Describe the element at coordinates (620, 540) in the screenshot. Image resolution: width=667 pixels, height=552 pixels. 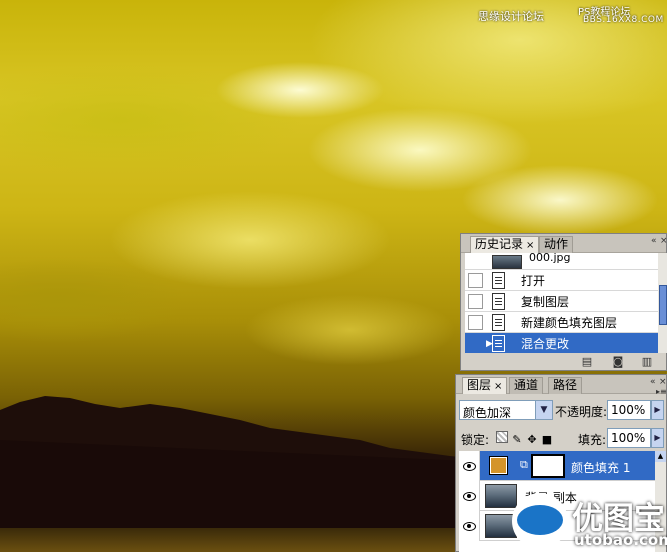
I see `logo-url: utobao.com` at that location.